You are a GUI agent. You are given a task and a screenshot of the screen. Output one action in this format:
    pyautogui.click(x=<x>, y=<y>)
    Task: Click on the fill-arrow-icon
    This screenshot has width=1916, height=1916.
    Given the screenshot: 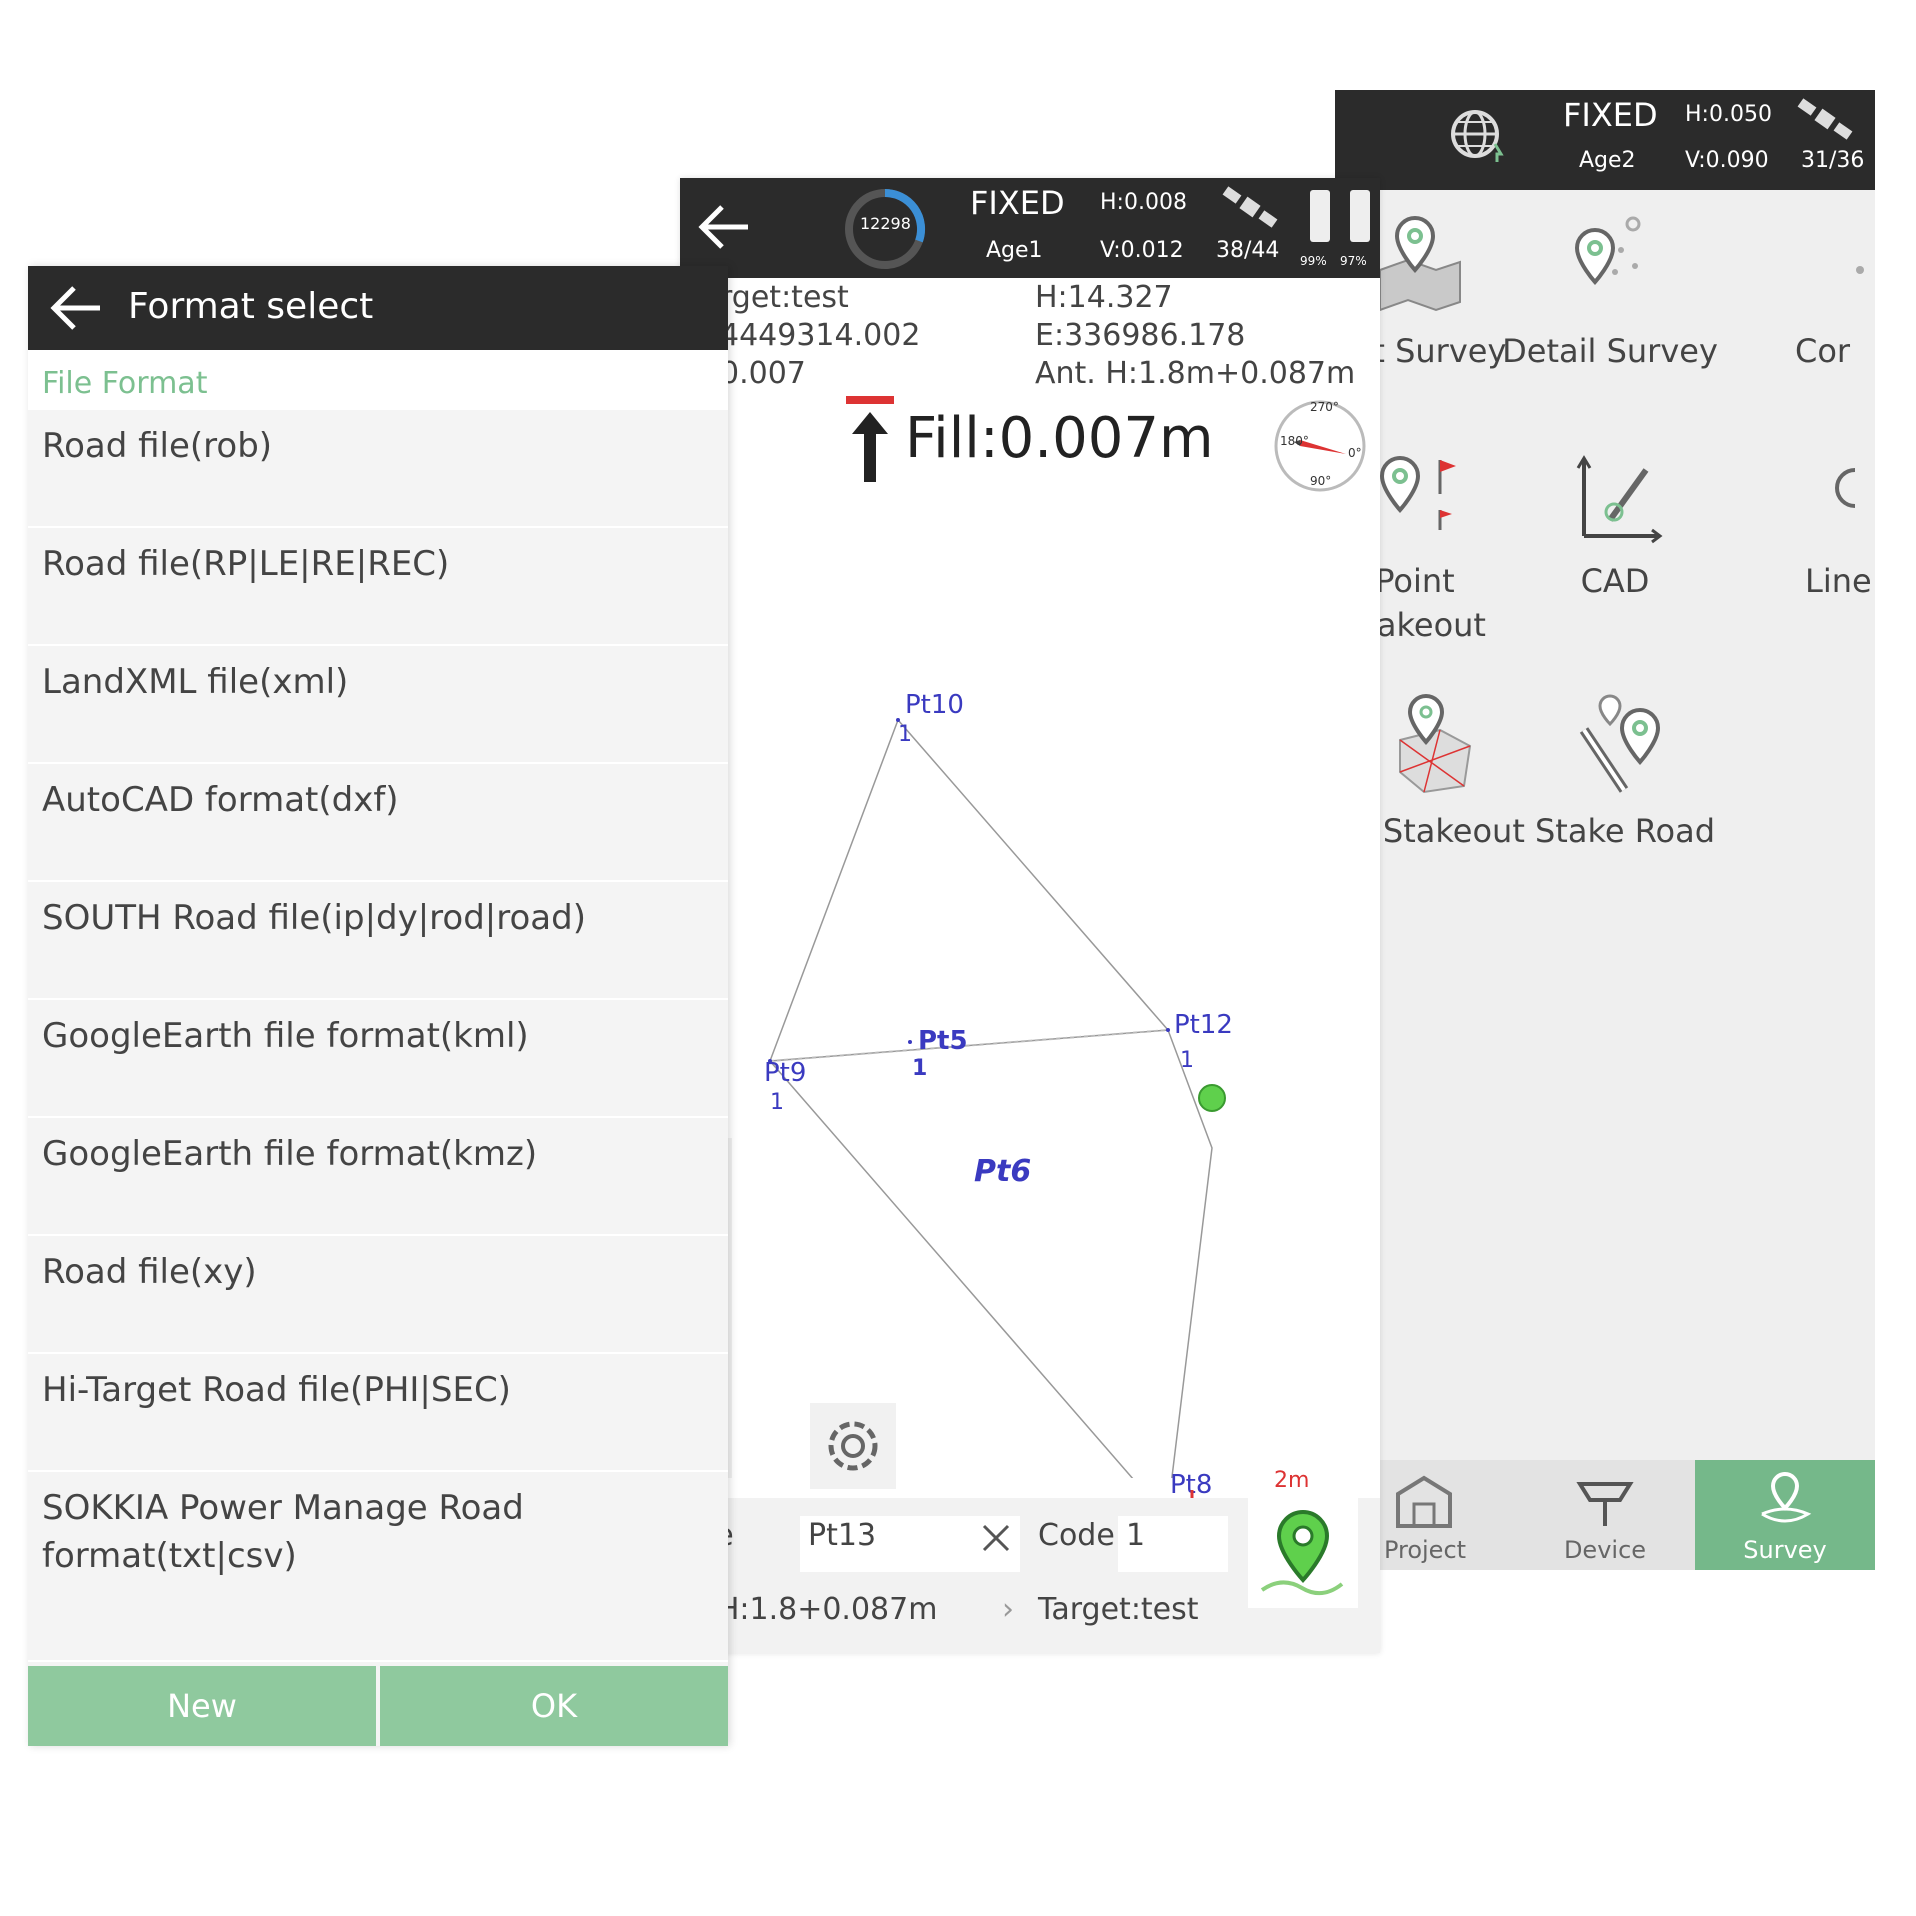 What is the action you would take?
    pyautogui.click(x=870, y=443)
    